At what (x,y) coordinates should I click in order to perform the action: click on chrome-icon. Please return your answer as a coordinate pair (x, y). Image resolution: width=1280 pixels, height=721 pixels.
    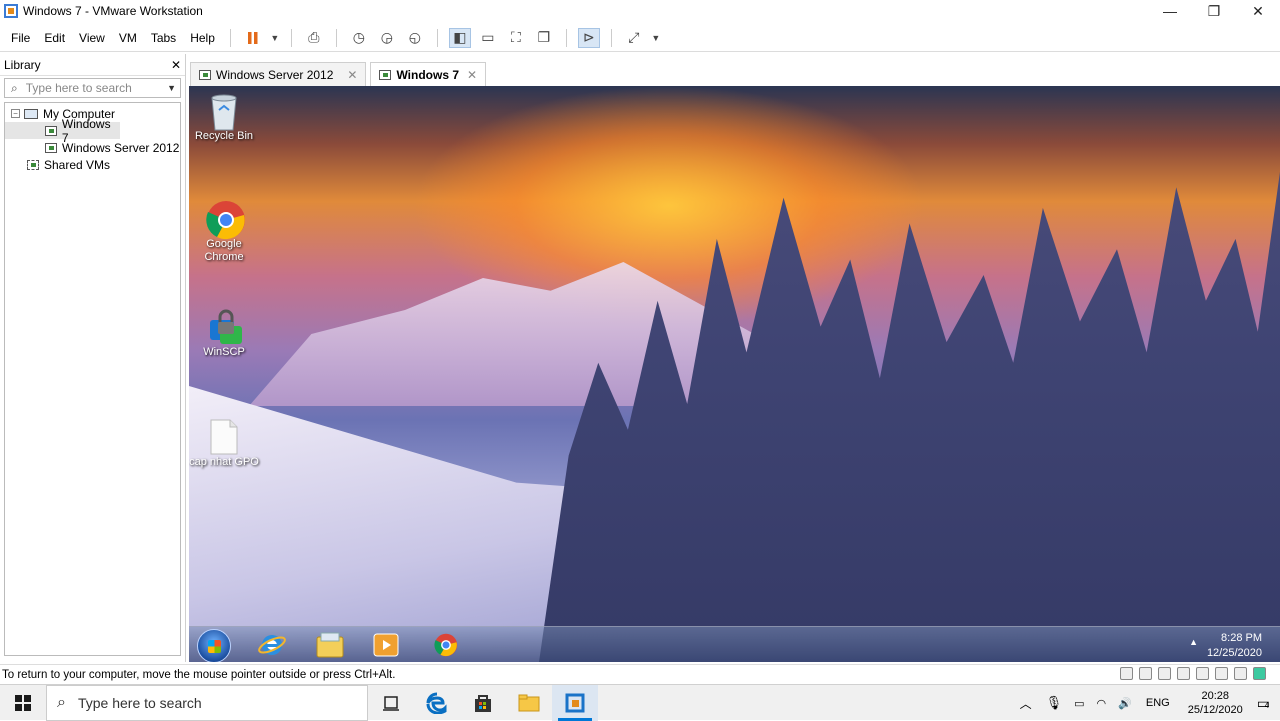
    Looking at the image, I should click on (225, 220).